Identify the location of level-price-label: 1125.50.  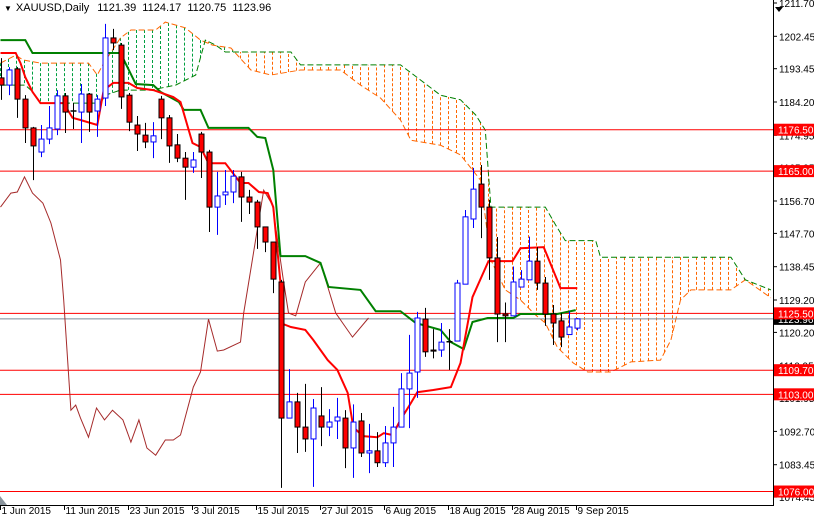
(796, 314).